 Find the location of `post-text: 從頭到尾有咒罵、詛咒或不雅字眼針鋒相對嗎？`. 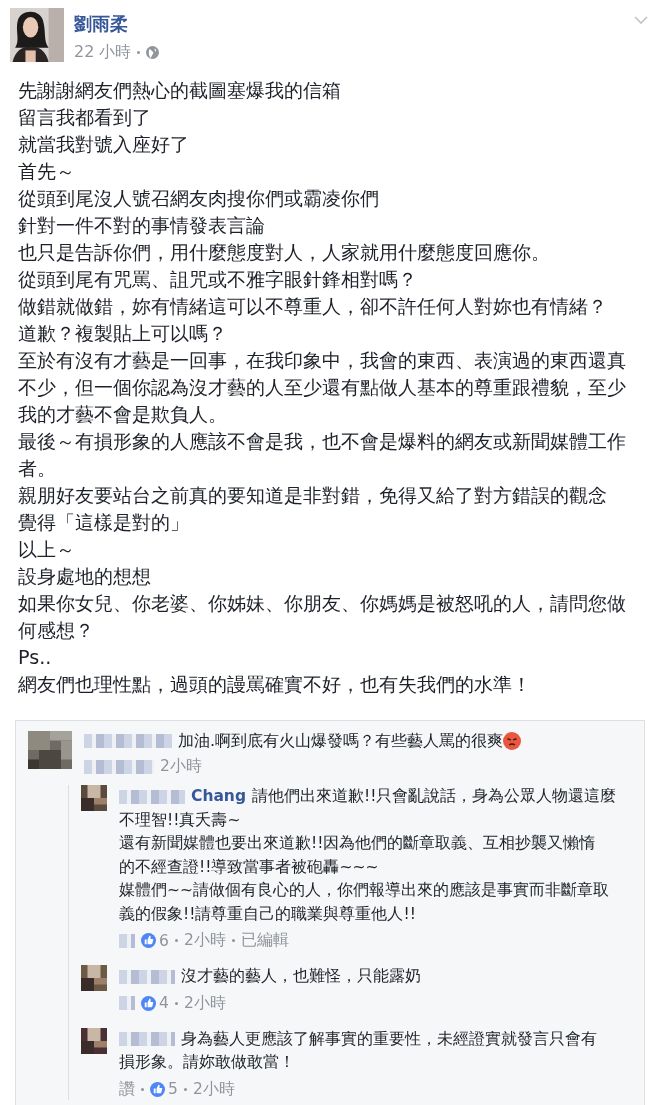

post-text: 從頭到尾有咒罵、詛咒或不雅字眼針鋒相對嗎？ is located at coordinates (218, 280).